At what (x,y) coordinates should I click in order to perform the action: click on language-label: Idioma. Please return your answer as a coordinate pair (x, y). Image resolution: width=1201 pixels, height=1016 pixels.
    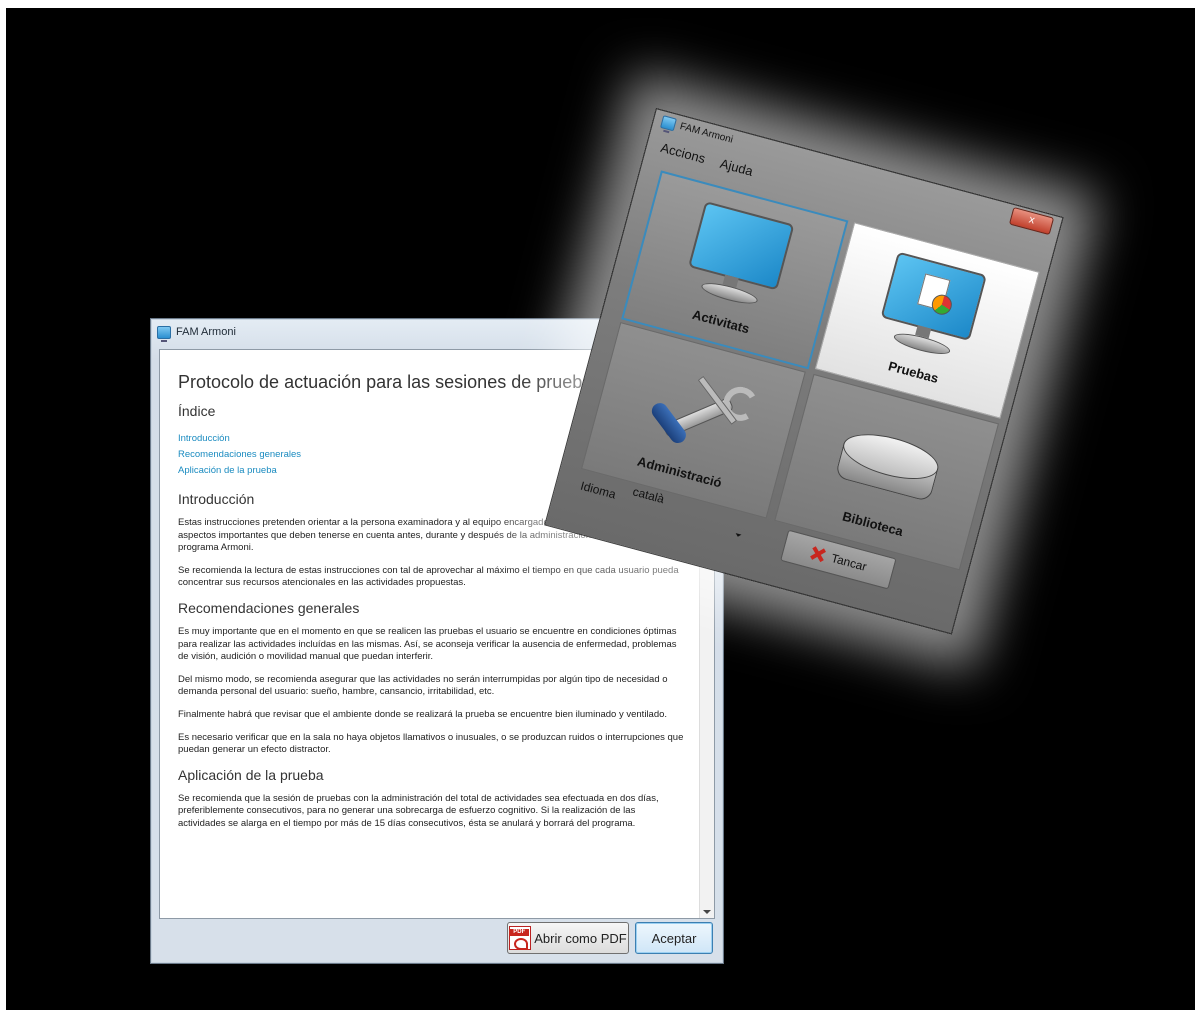
    Looking at the image, I should click on (598, 490).